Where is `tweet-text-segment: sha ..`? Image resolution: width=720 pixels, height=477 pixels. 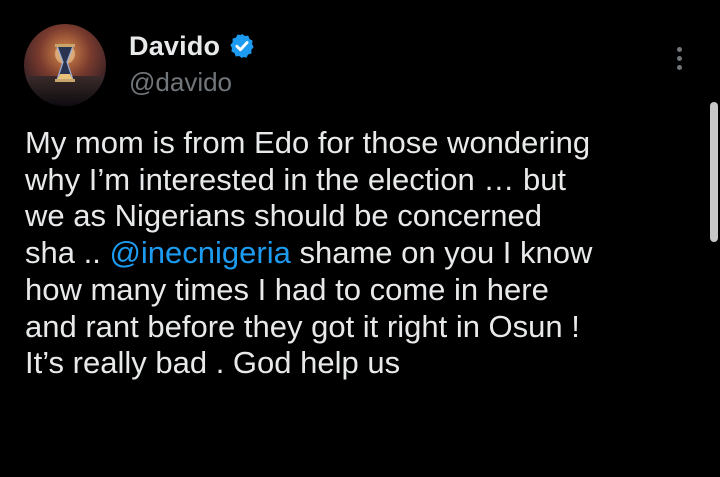 tweet-text-segment: sha .. is located at coordinates (67, 253).